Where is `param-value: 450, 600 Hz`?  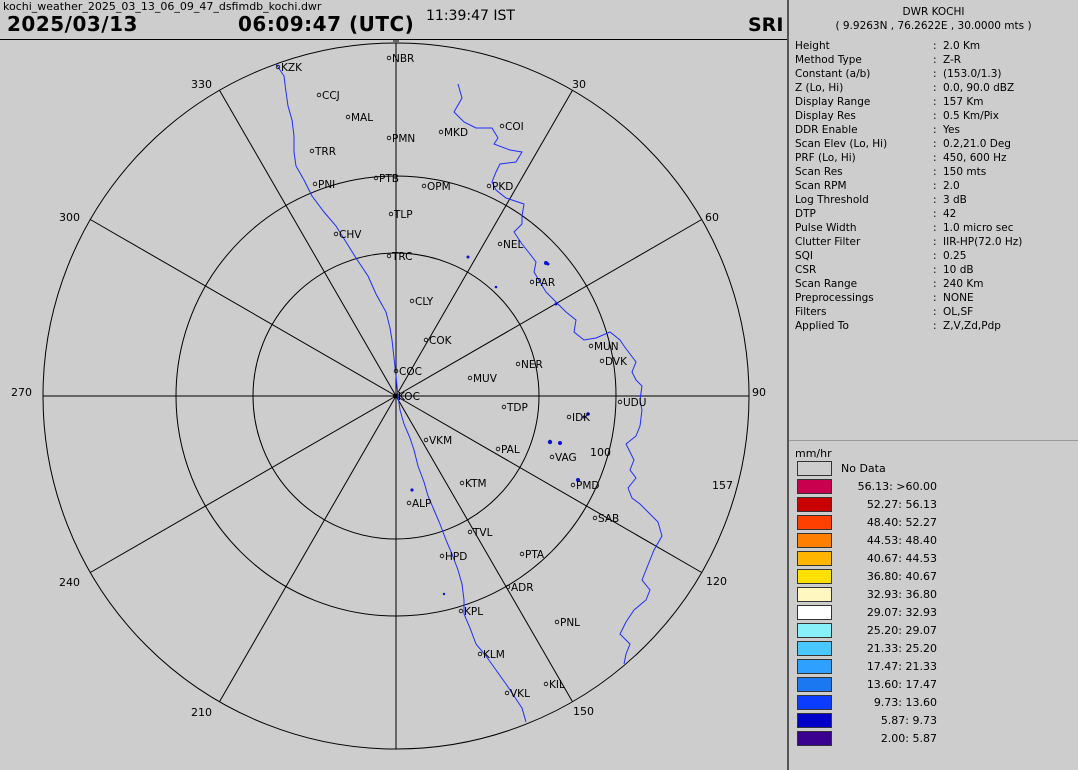
param-value: 450, 600 Hz is located at coordinates (975, 158).